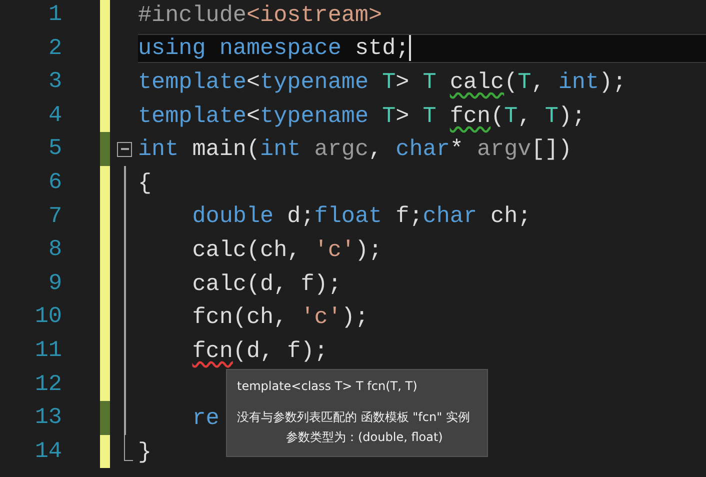 This screenshot has width=706, height=477. Describe the element at coordinates (145, 183) in the screenshot. I see `code-line: {` at that location.